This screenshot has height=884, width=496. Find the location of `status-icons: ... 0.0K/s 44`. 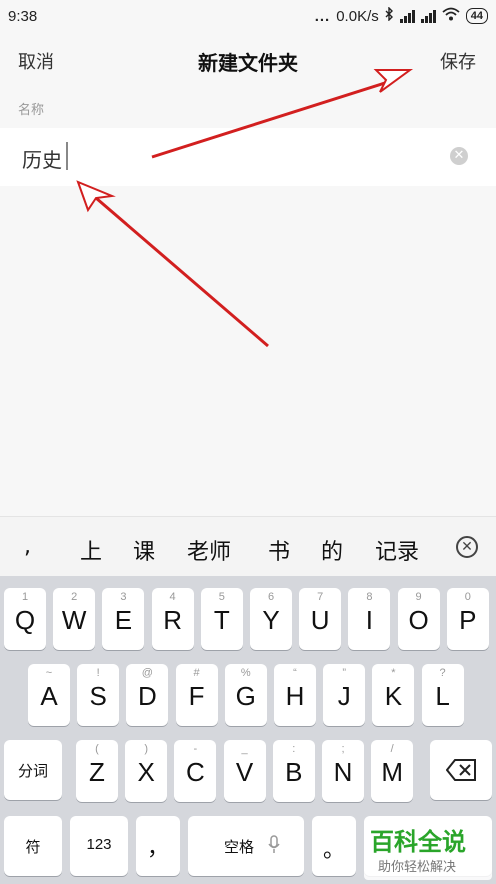

status-icons: ... 0.0K/s 44 is located at coordinates (401, 15).